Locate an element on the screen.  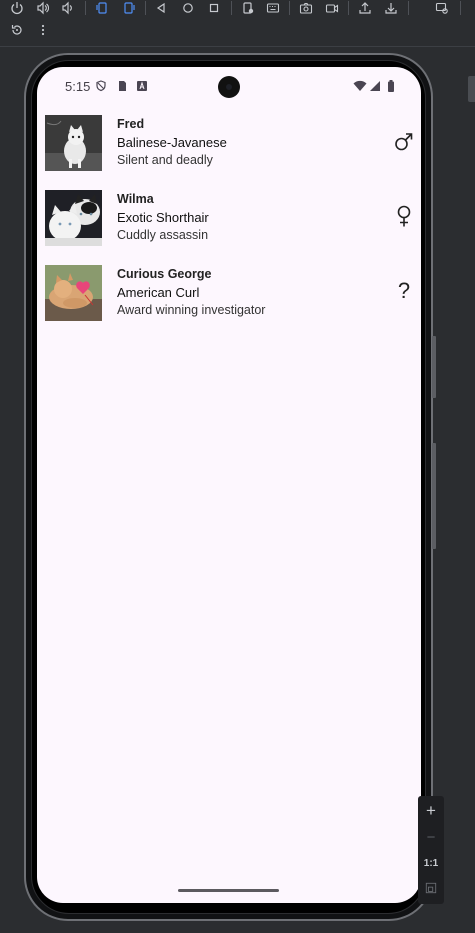
status-bar: 5:15 is located at coordinates (229, 87).